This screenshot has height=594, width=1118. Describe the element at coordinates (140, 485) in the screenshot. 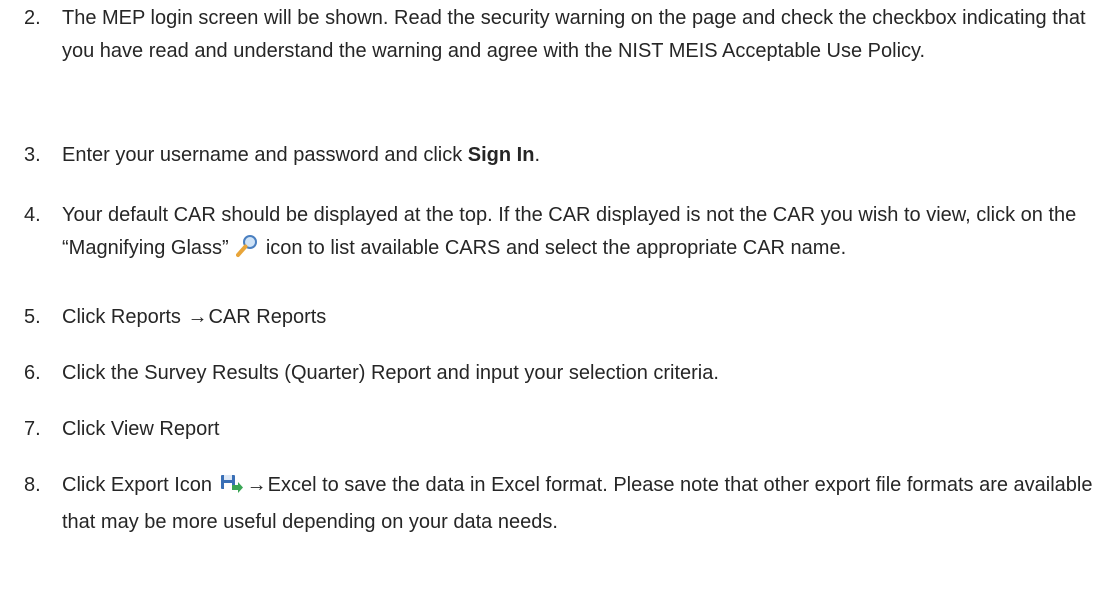

I see `step-text-pre: Click Export Icon` at that location.